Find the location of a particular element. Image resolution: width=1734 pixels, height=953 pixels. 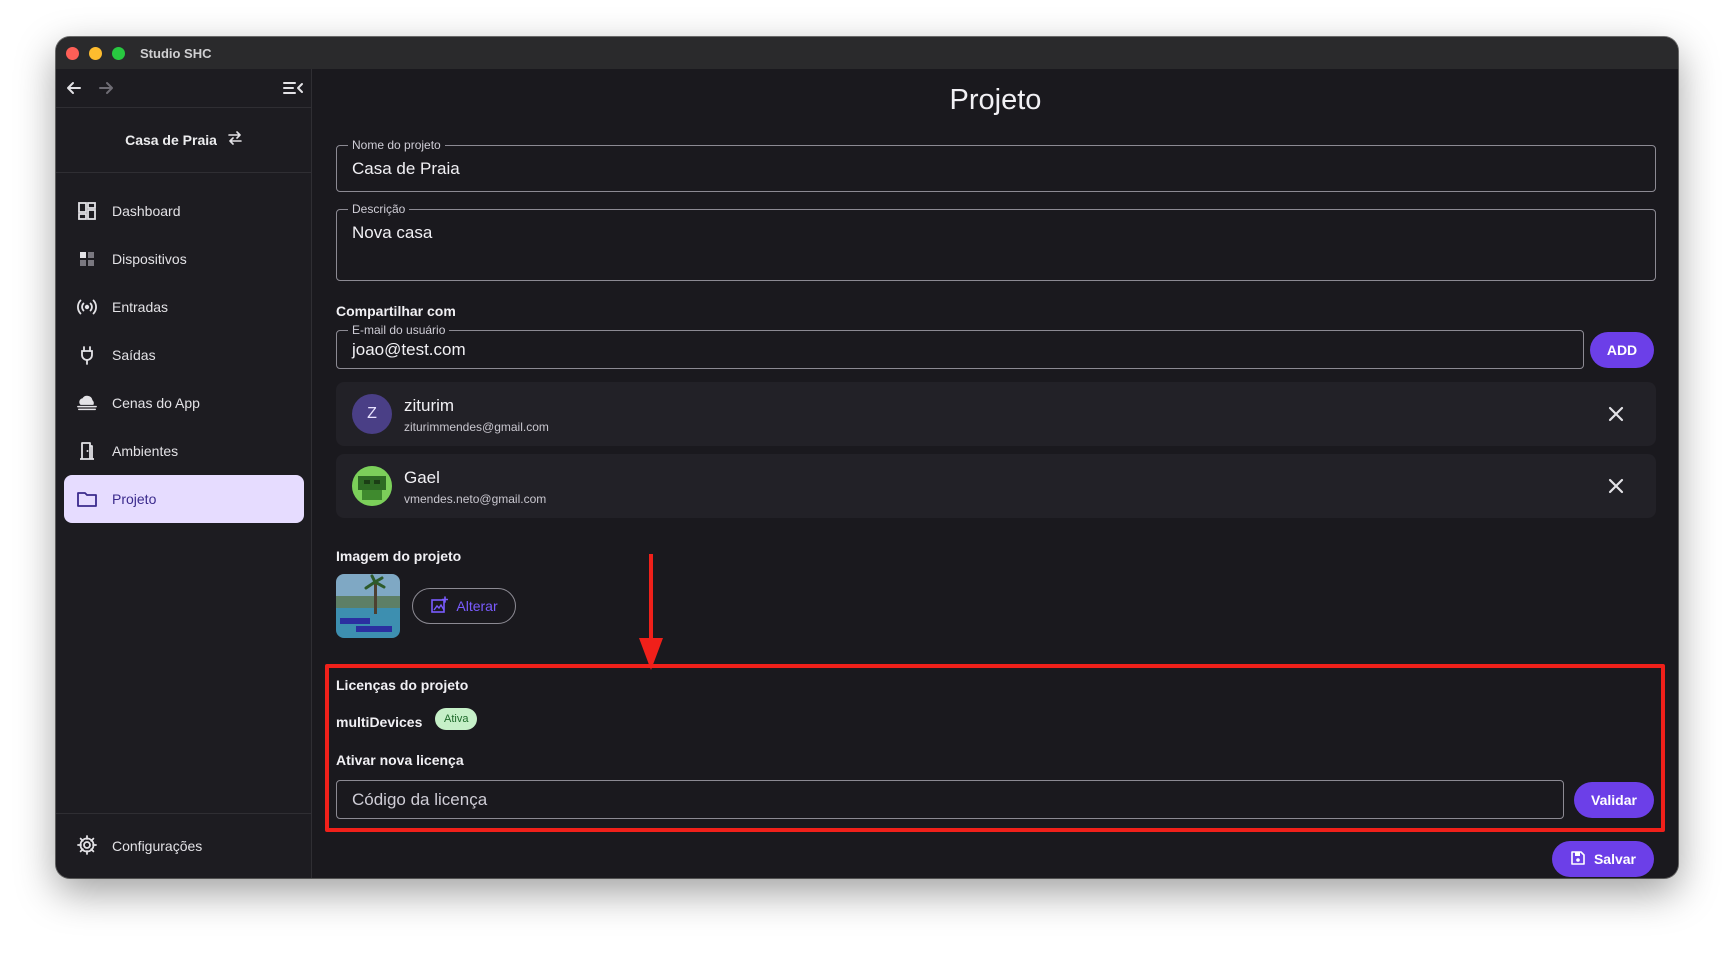

description-field: Descrição Nova casa is located at coordinates (996, 241).